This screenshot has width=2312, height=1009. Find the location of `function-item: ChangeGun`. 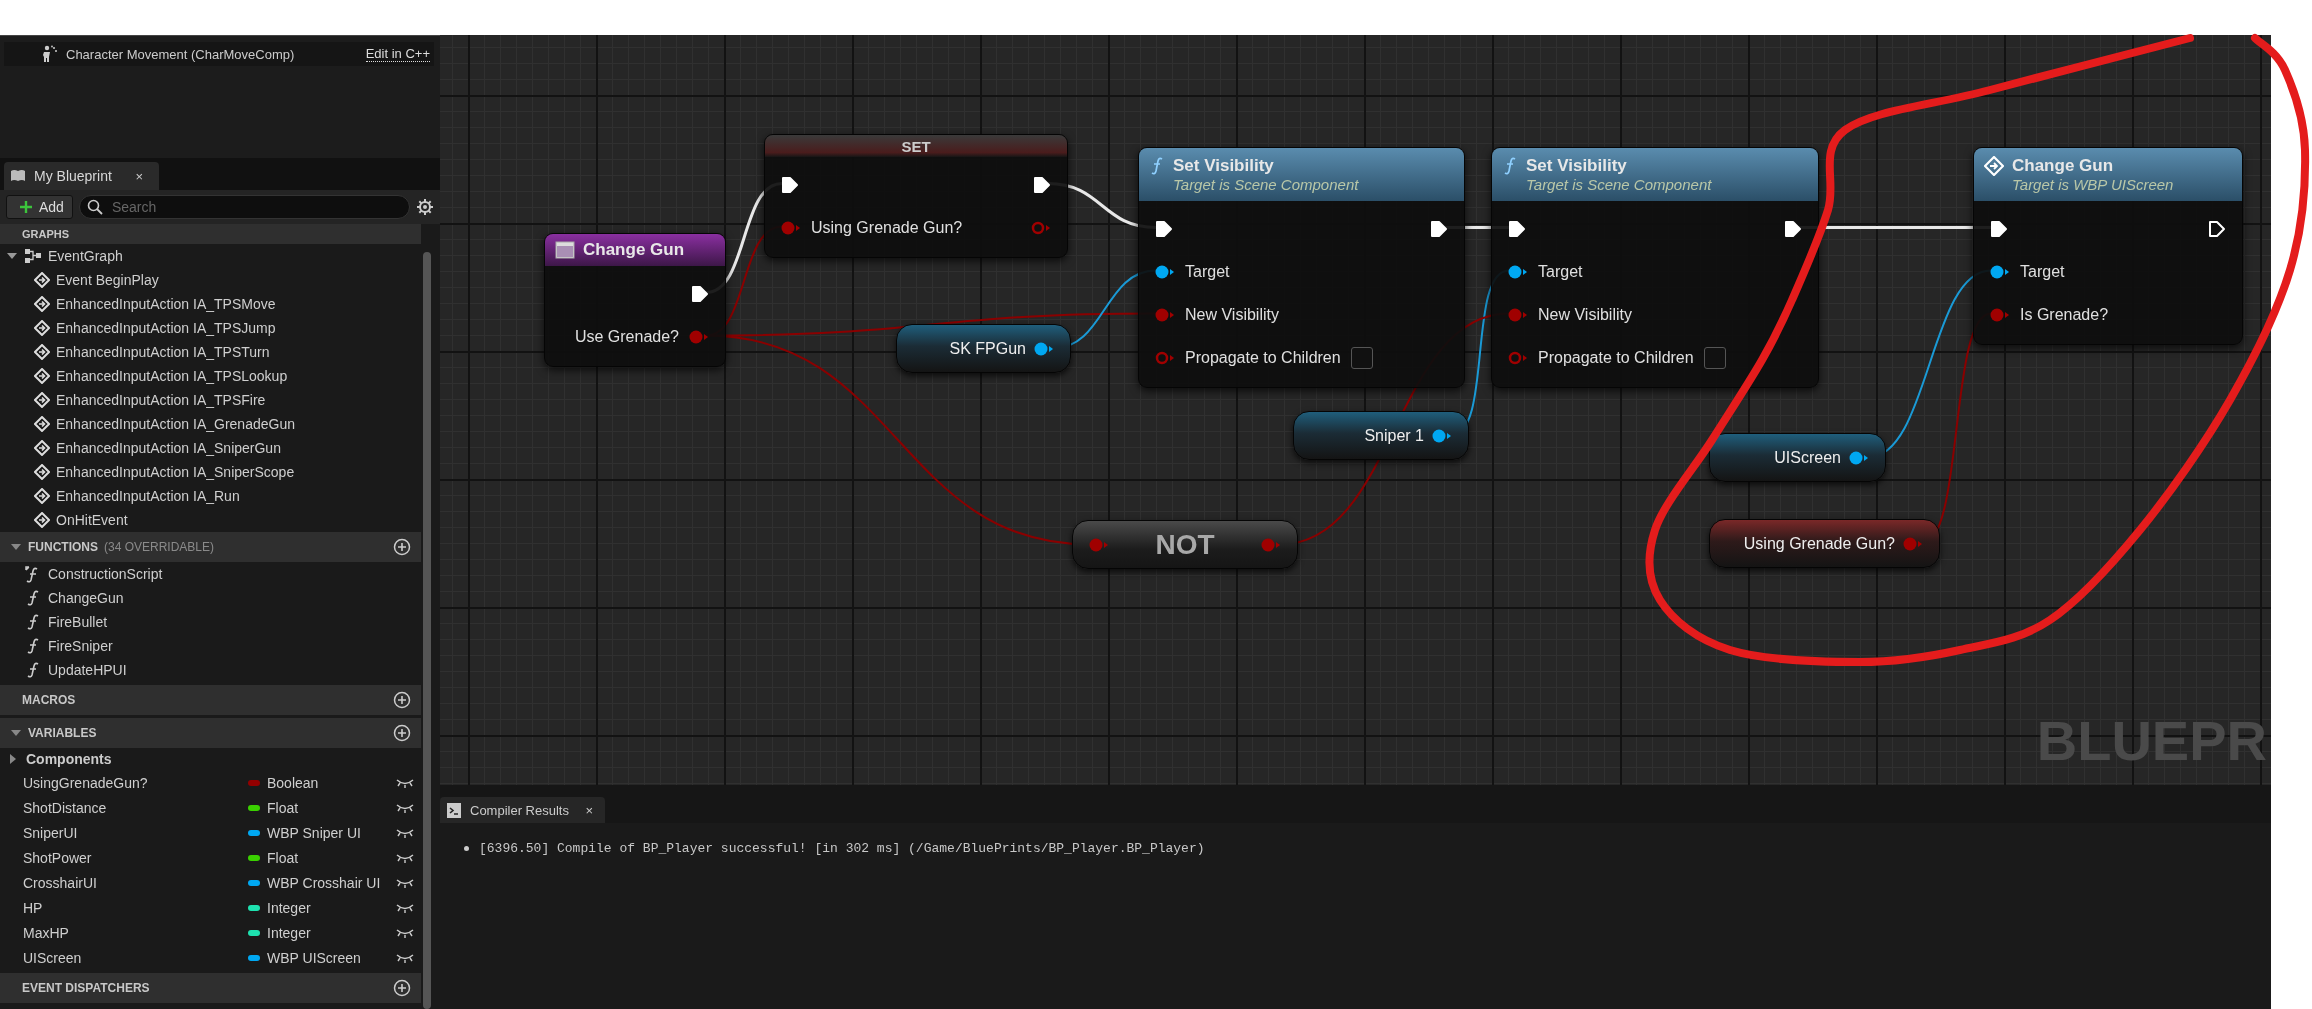

function-item: ChangeGun is located at coordinates (210, 598).